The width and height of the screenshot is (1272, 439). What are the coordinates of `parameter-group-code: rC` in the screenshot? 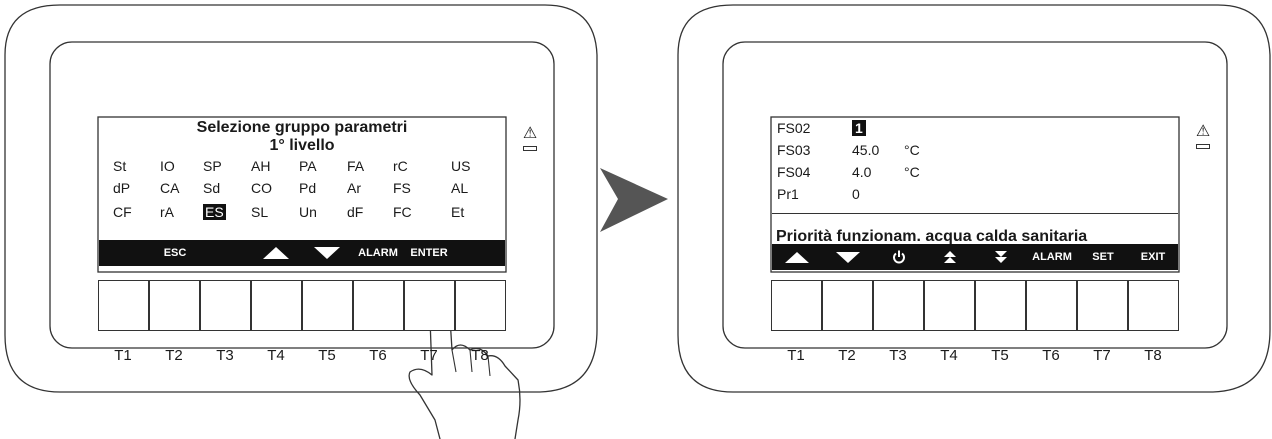 It's located at (400, 166).